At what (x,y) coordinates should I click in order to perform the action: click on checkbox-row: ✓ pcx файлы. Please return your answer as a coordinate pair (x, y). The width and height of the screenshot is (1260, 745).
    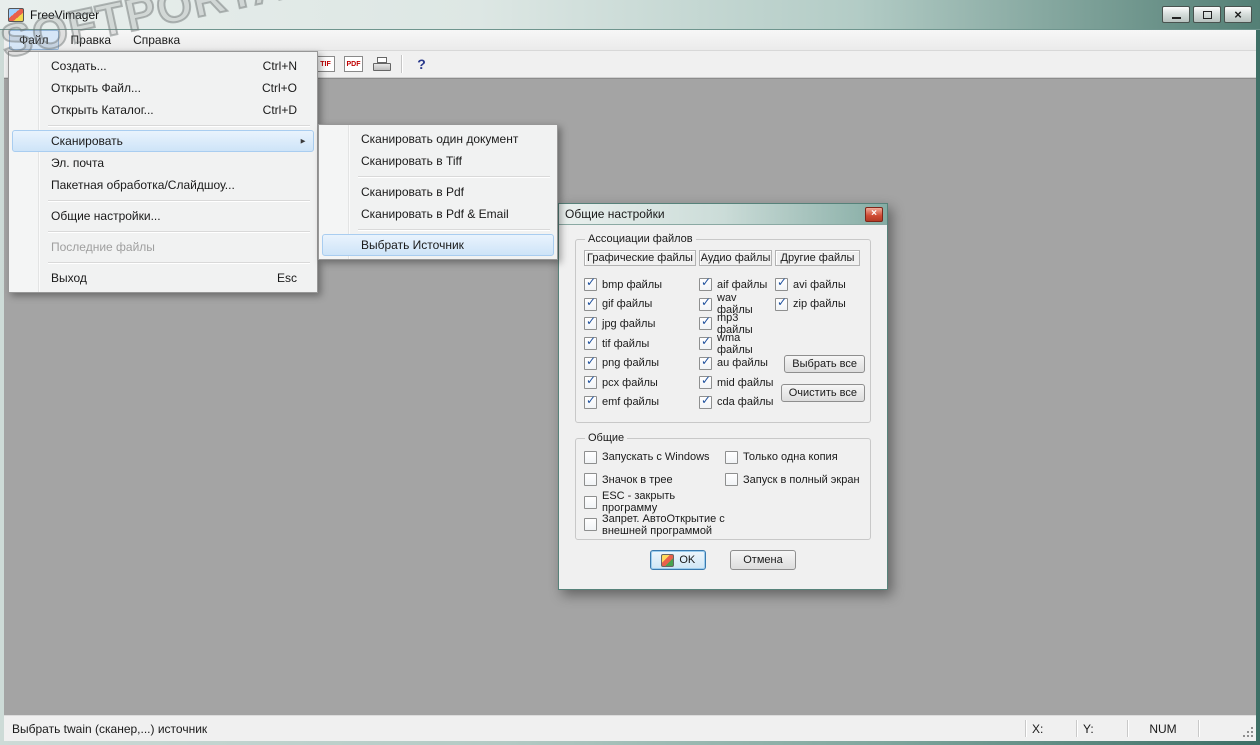
    Looking at the image, I should click on (641, 383).